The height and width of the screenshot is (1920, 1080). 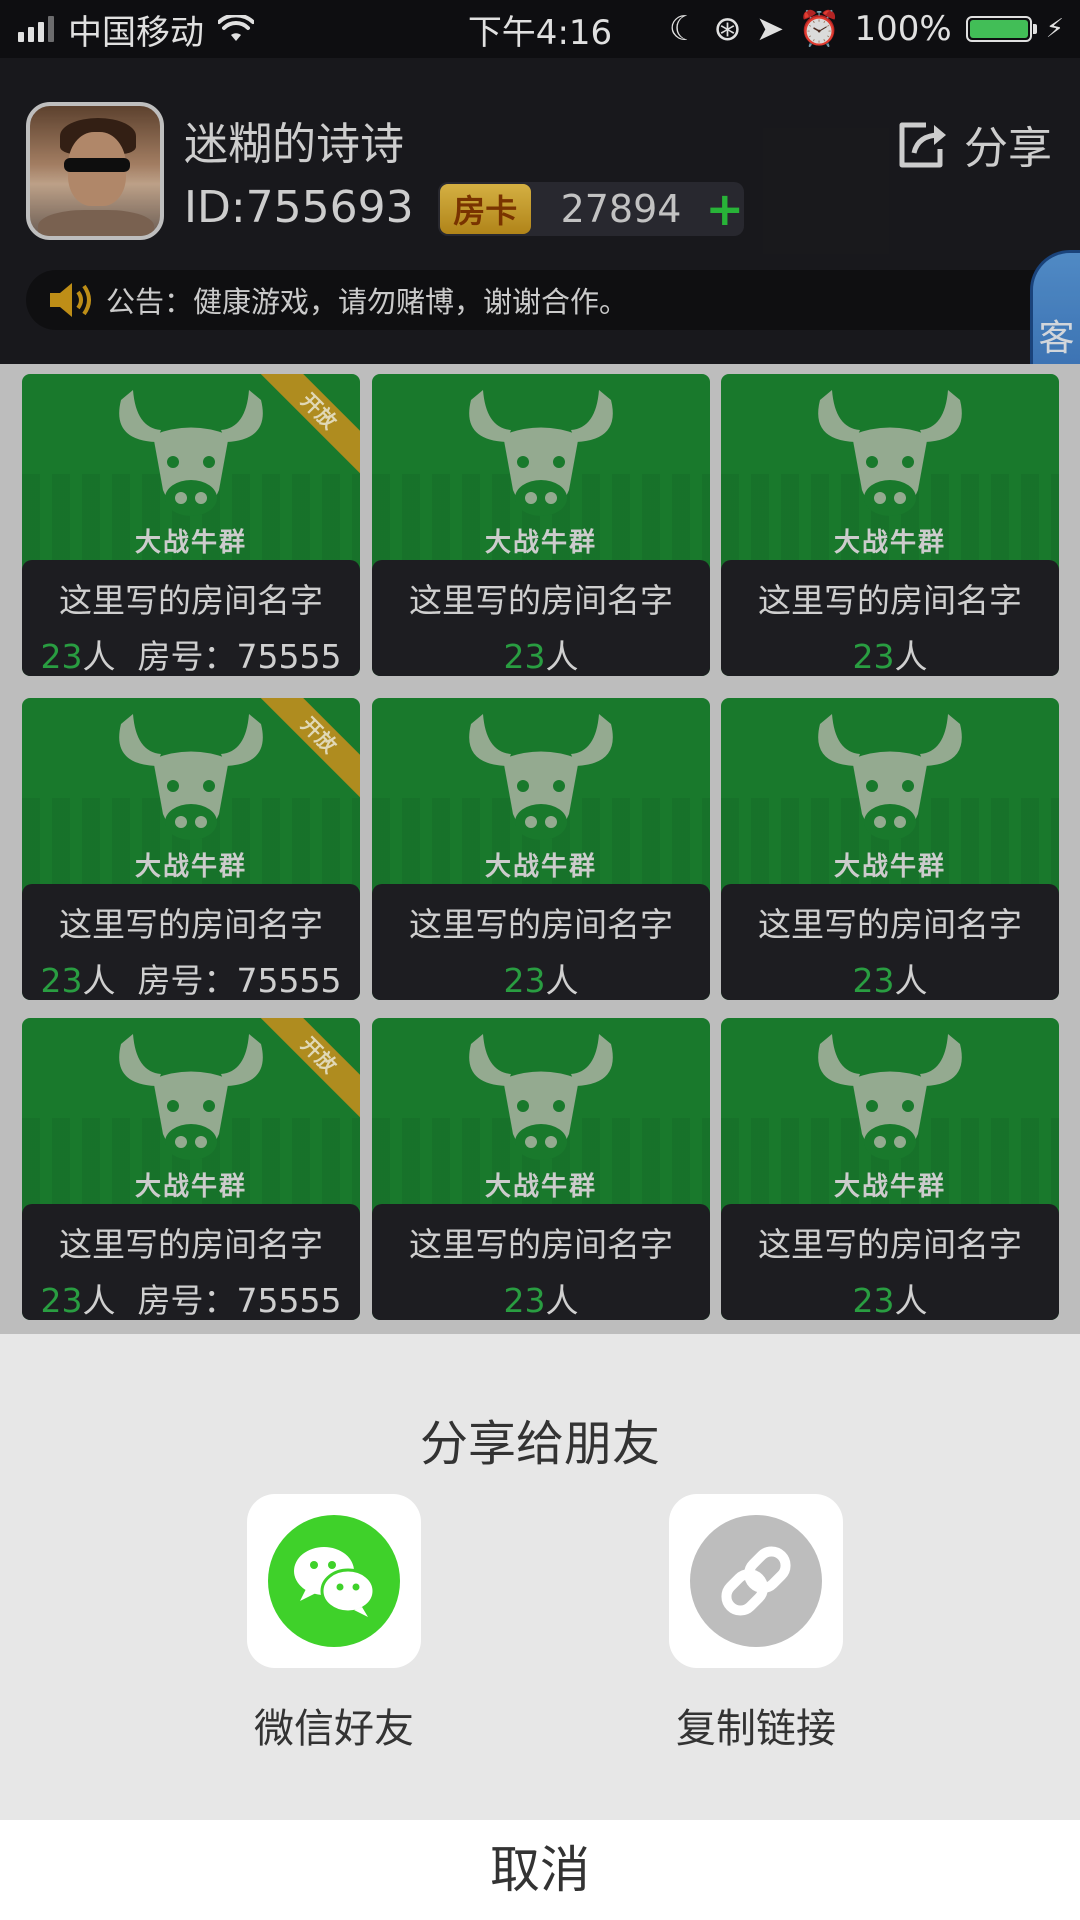 I want to click on link-icon, so click(x=756, y=1581).